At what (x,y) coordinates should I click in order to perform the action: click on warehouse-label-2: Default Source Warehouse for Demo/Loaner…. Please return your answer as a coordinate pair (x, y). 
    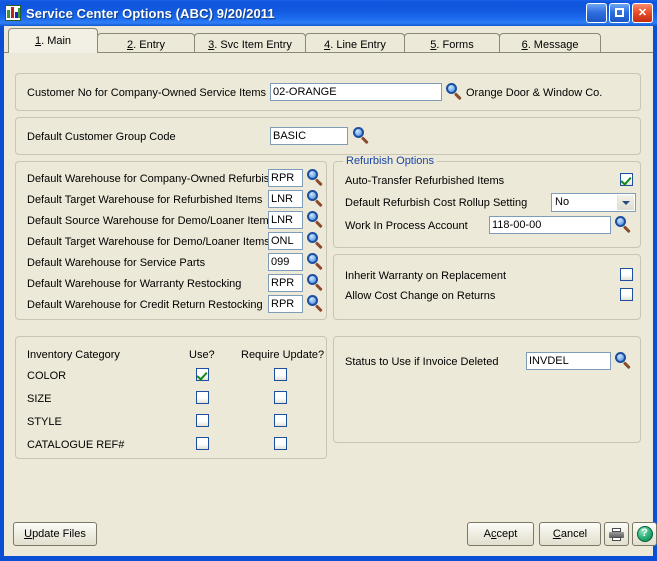
    Looking at the image, I should click on (151, 221).